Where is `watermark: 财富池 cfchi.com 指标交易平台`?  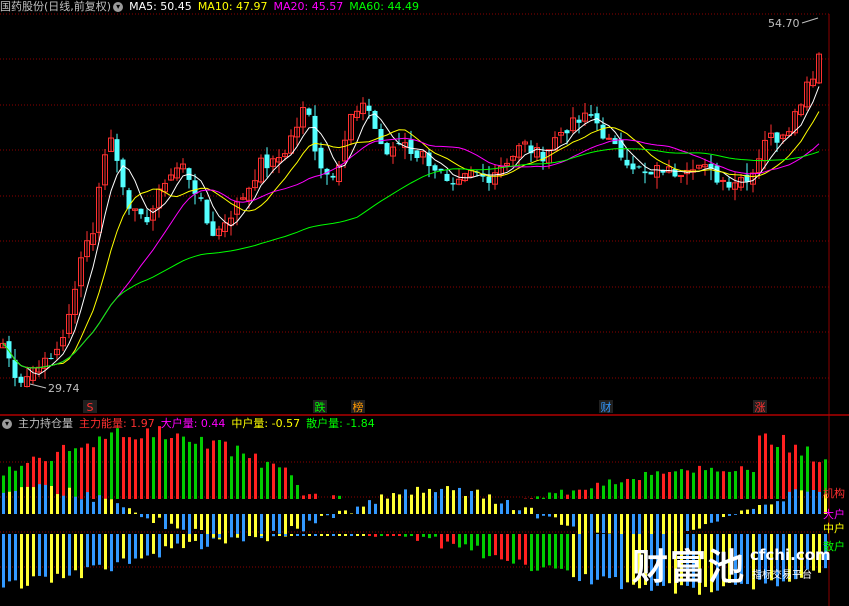 watermark: 财富池 cfchi.com 指标交易平台 is located at coordinates (730, 564).